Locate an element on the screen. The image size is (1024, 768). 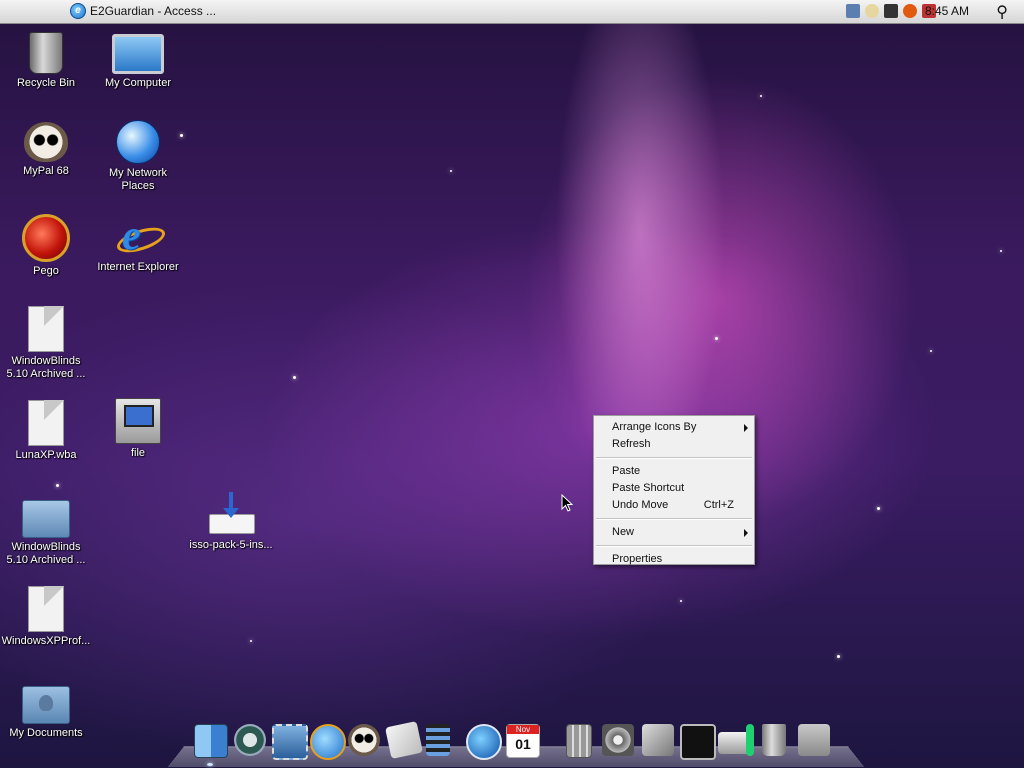
internet-explorer-dock-icon is located at coordinates (328, 742).